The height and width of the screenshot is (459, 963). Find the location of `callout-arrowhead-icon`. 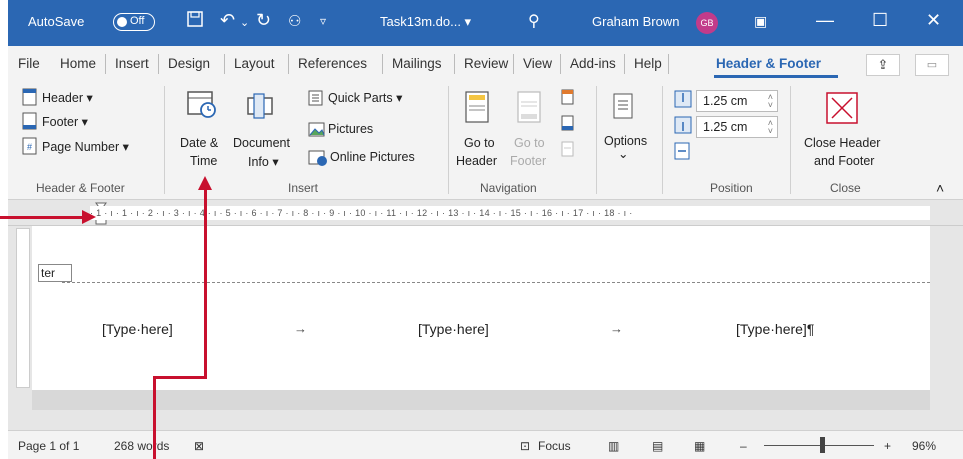

callout-arrowhead-icon is located at coordinates (89, 217).